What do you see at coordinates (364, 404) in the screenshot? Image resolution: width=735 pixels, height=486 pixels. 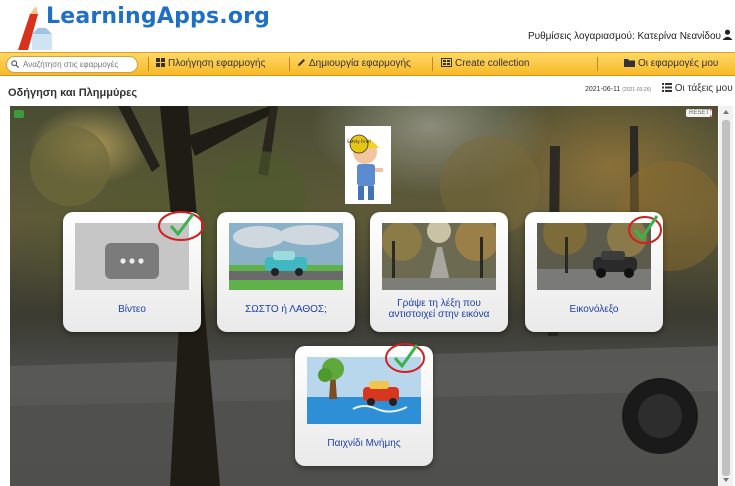 I see `app-card-memory-game: Παιχνίδι Μνήμης` at bounding box center [364, 404].